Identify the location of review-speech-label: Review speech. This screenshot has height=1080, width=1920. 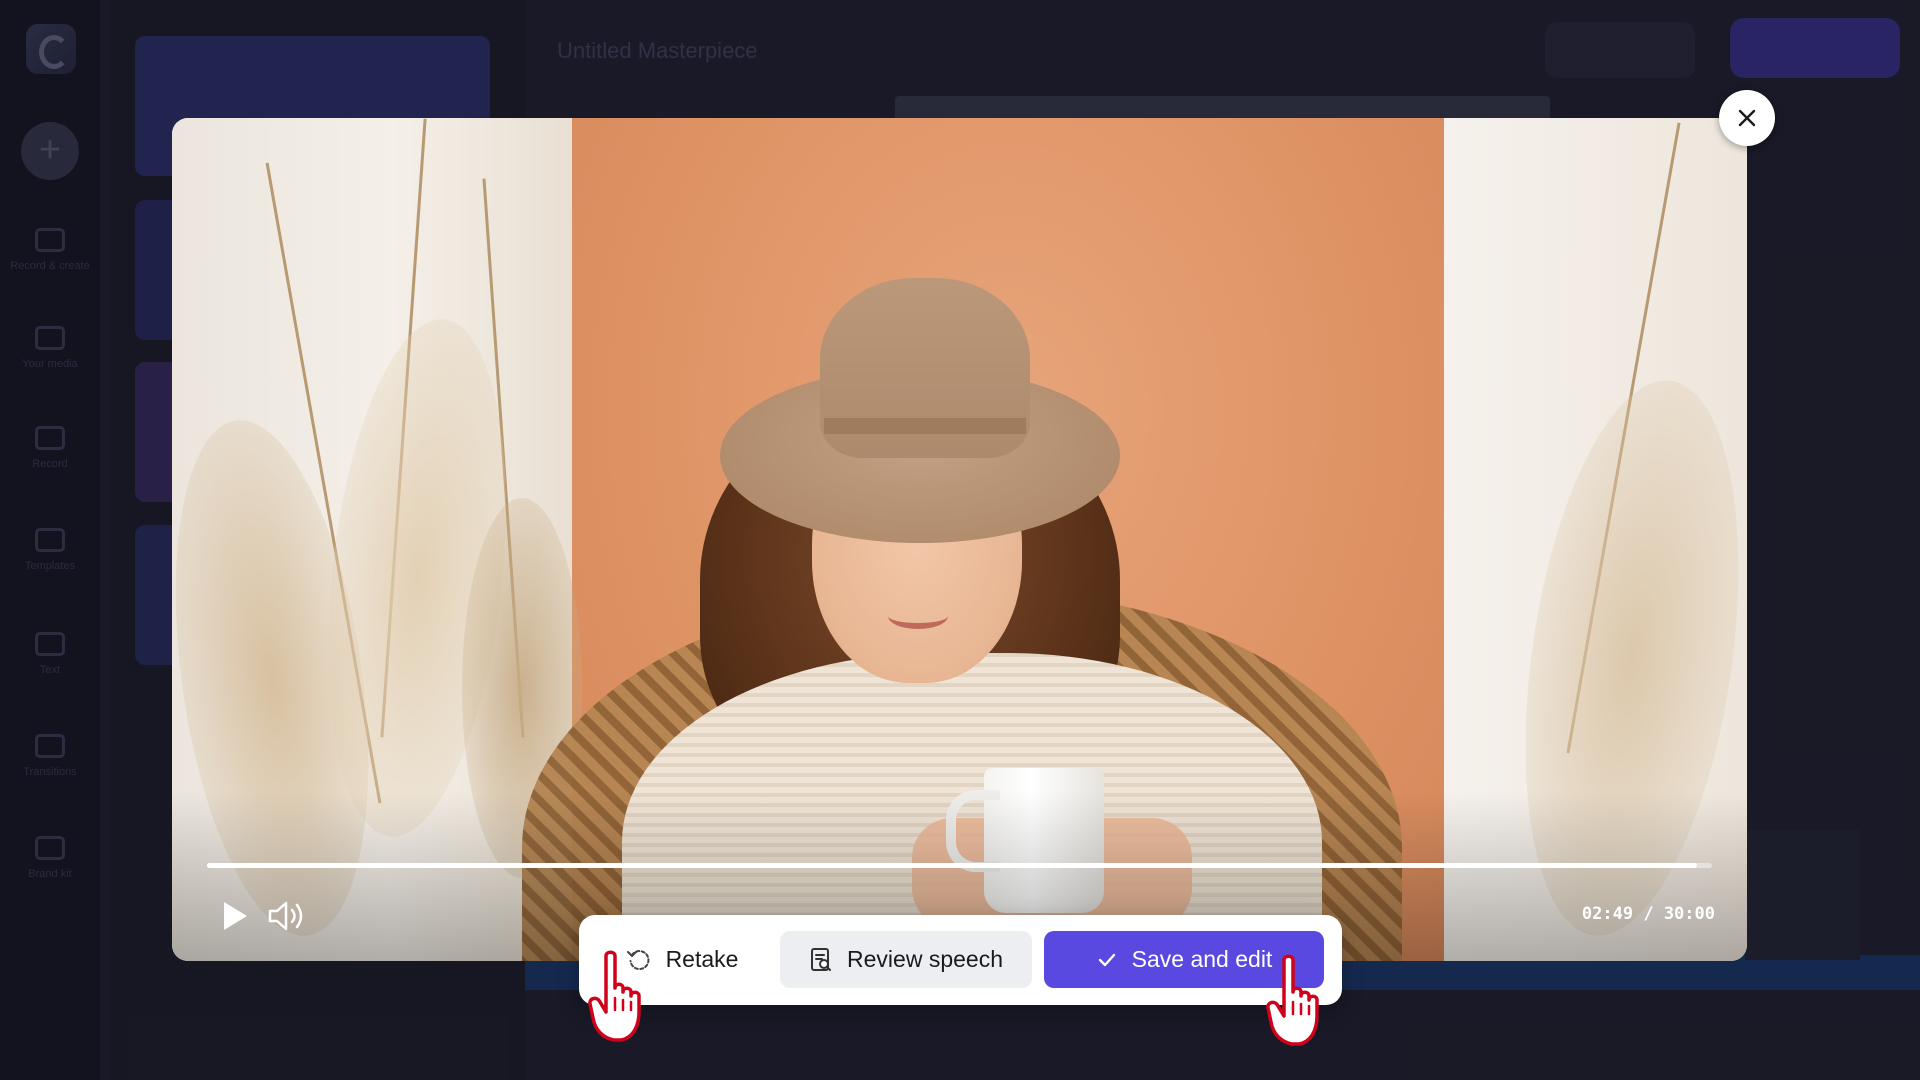
(925, 959).